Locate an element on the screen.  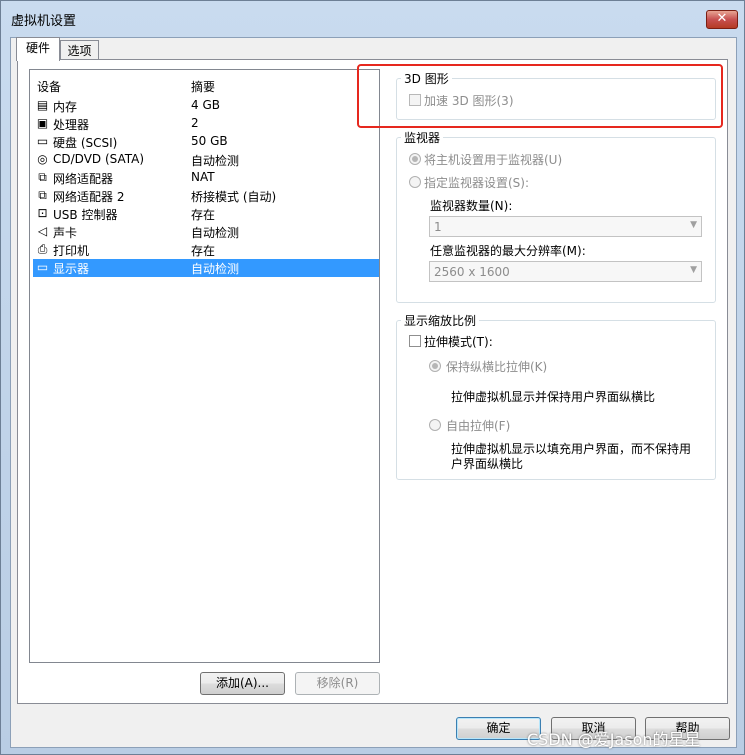
free-stretch-description-line-2: 户界面纵横比 is located at coordinates (487, 464).